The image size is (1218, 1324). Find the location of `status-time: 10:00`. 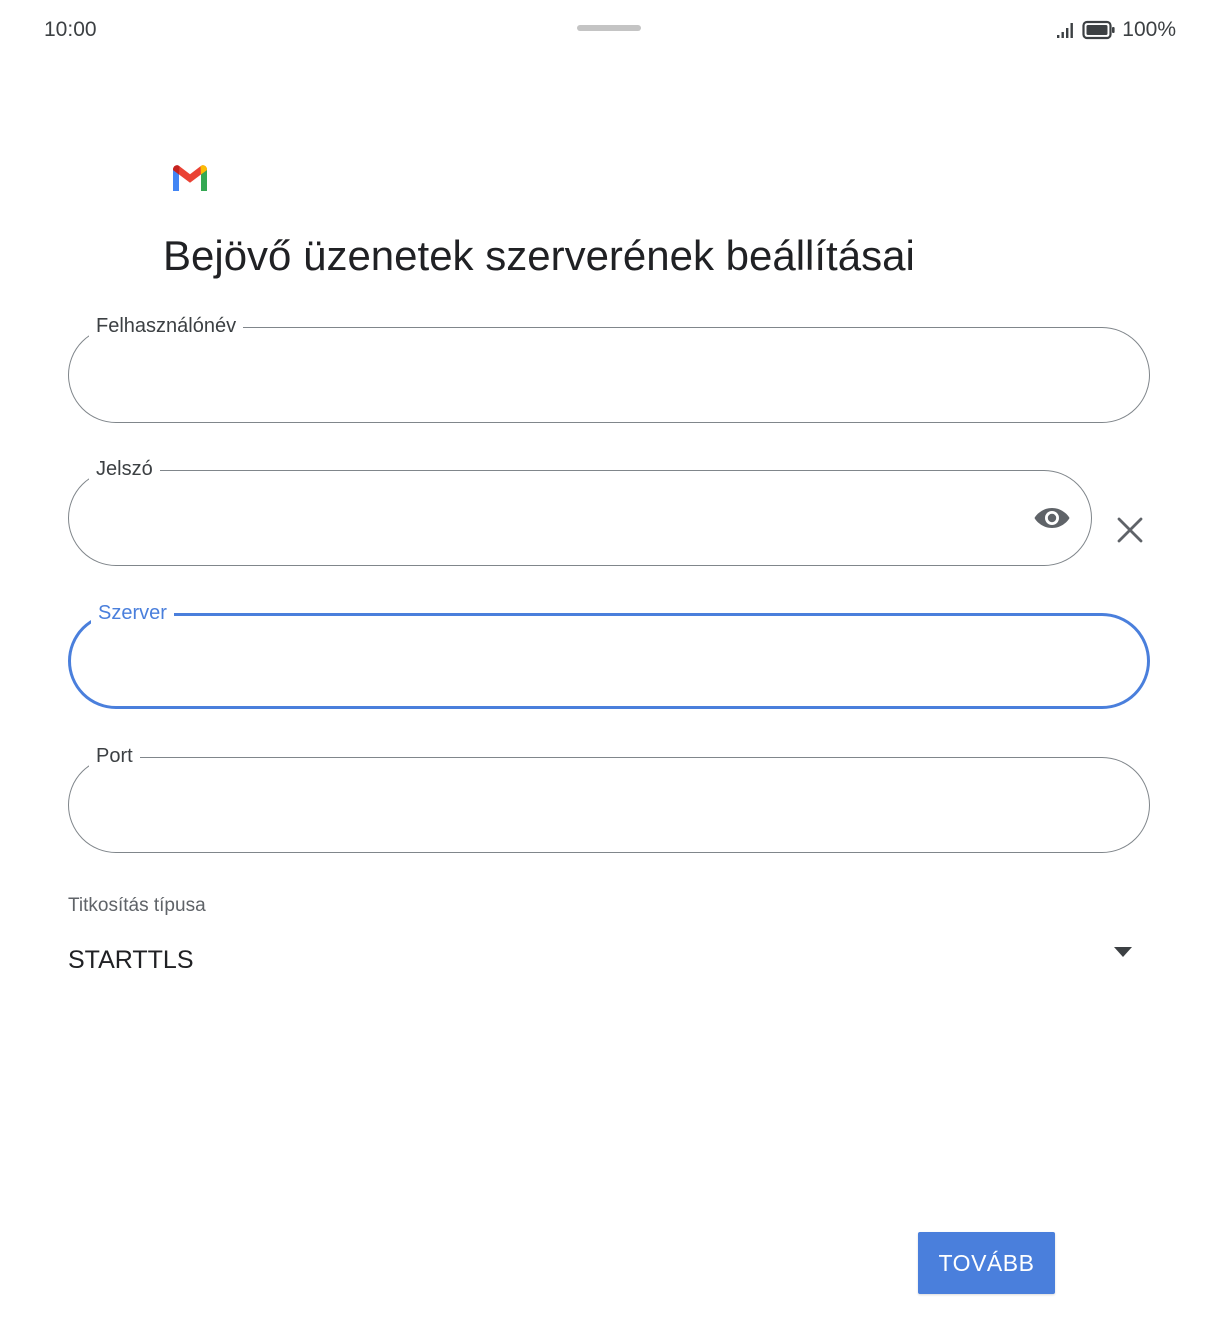

status-time: 10:00 is located at coordinates (70, 29).